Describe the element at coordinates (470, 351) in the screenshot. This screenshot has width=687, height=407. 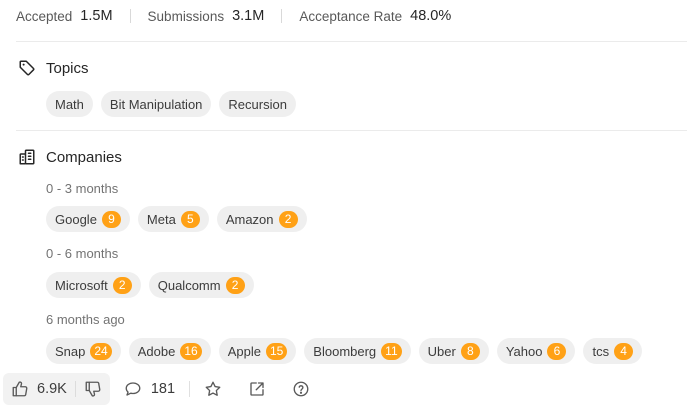
I see `frequency-badge: 8` at that location.